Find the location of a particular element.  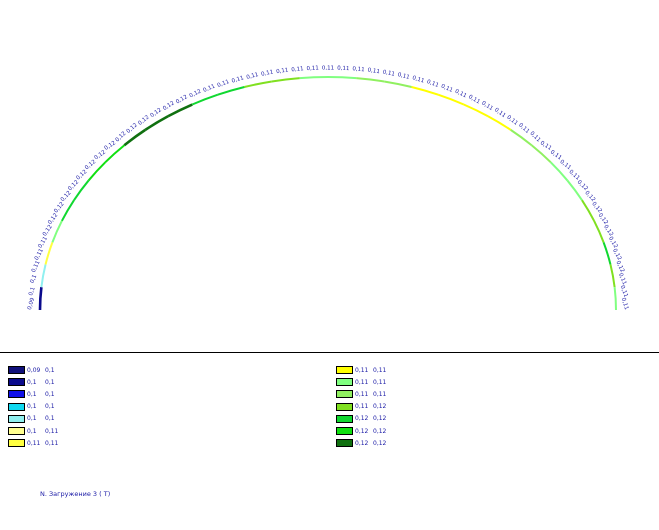

caption: N. Загружение 3 ( T) is located at coordinates (75, 494).